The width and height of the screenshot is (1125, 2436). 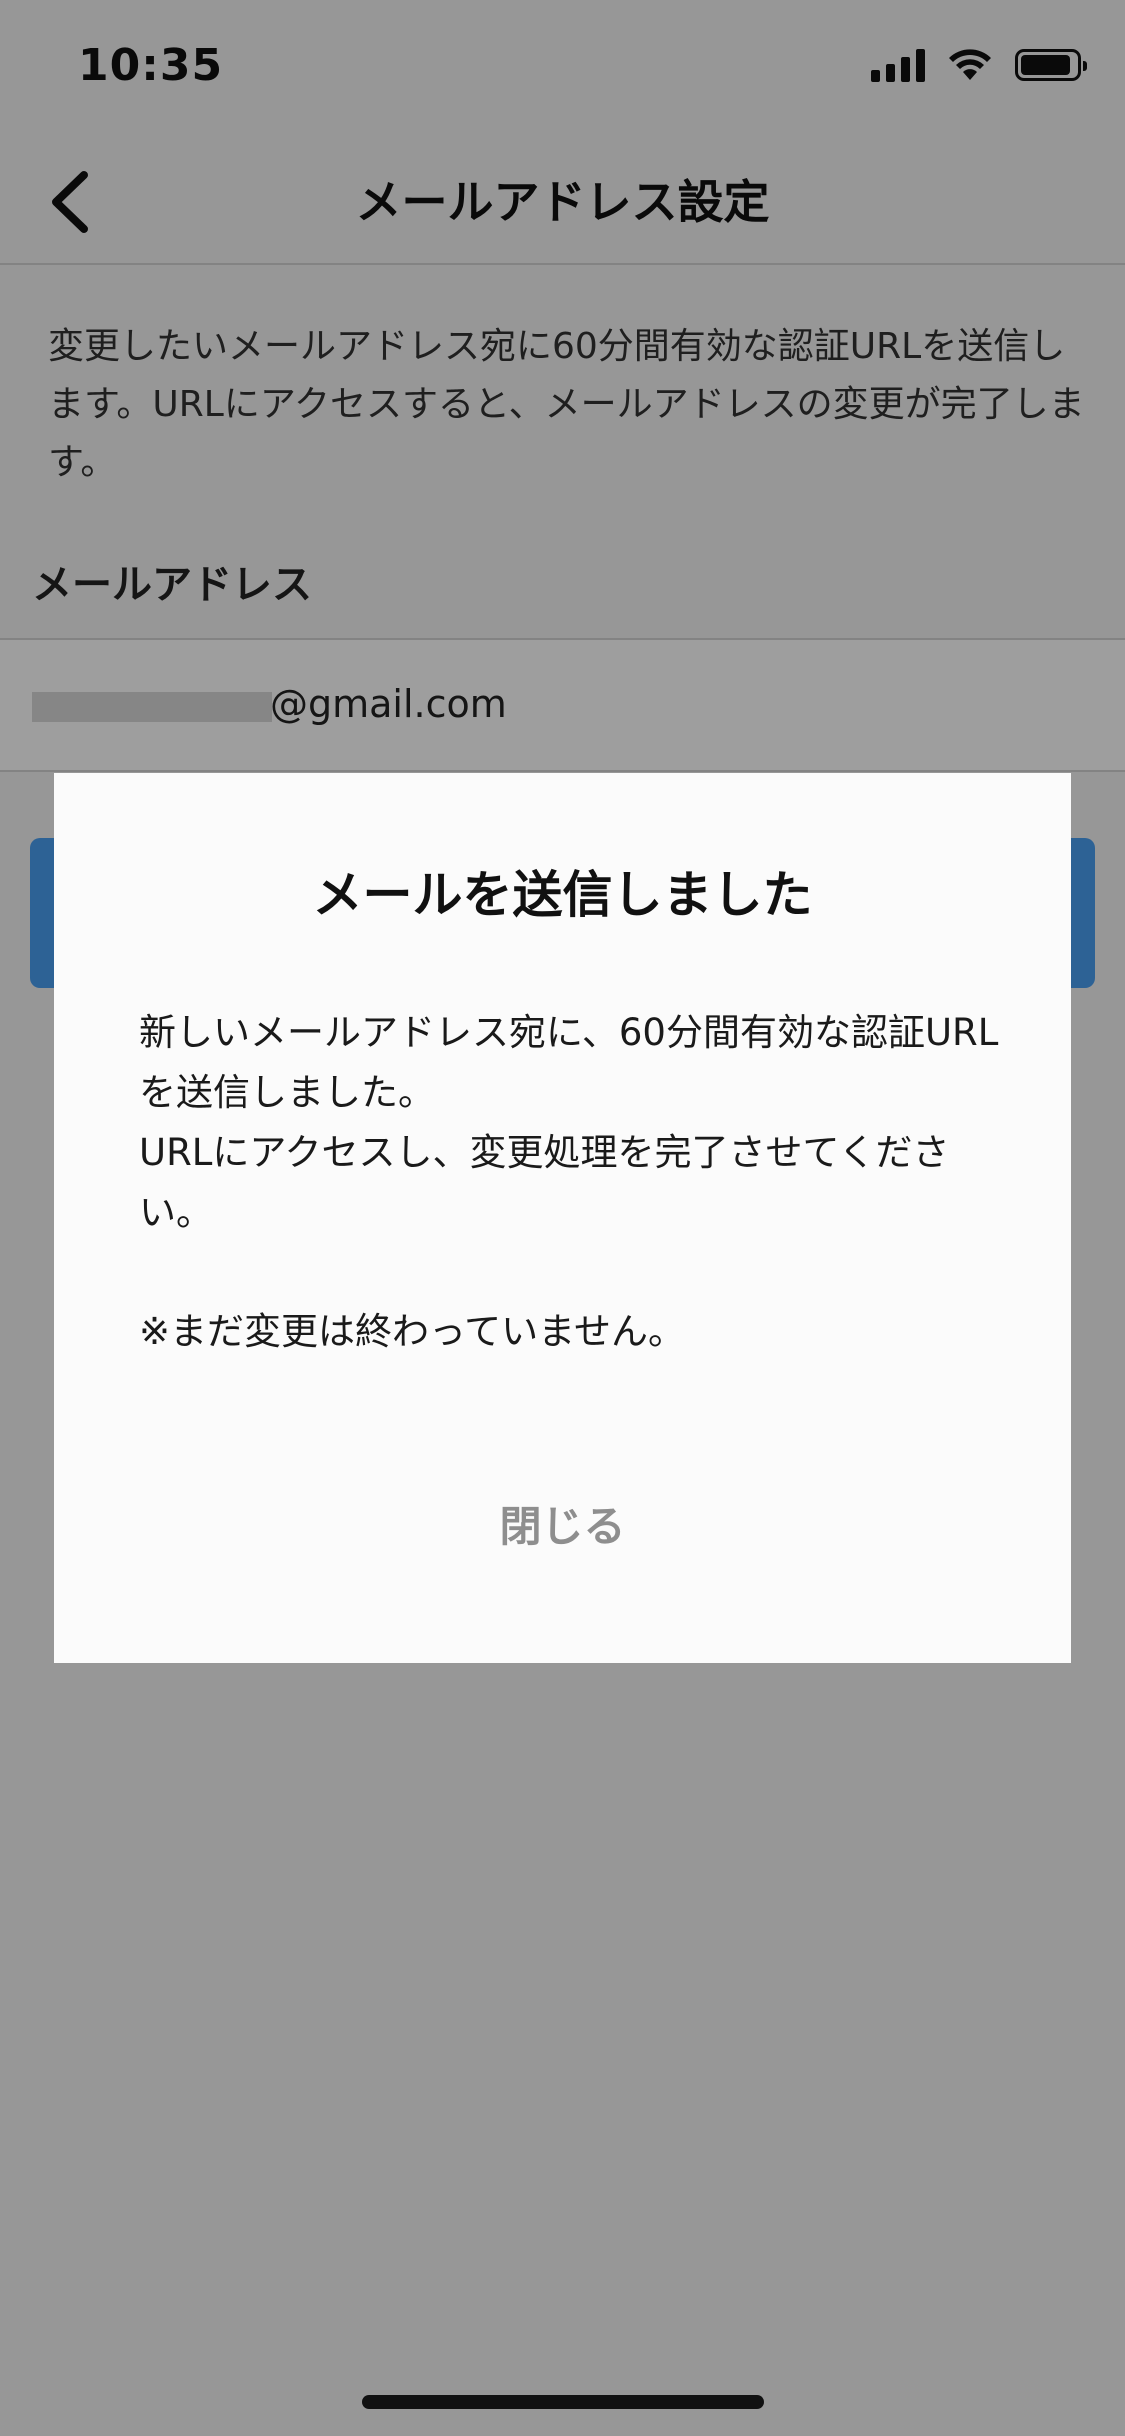 I want to click on dialog-message-line: 新しいメールアドレス宛に、60分間有効な認証URLを送信しました。, so click(x=569, y=1062).